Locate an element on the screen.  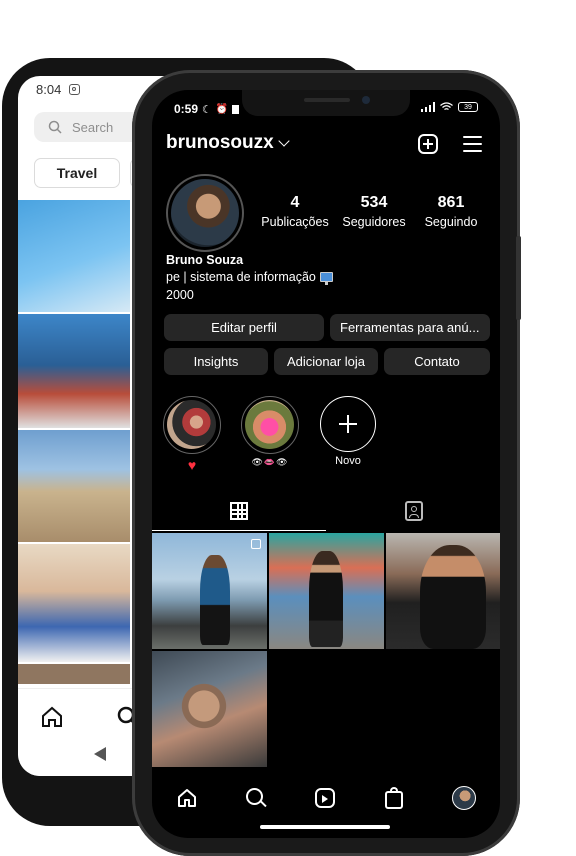
alarm-icon: ⏰ is located at coordinates (222, 109).